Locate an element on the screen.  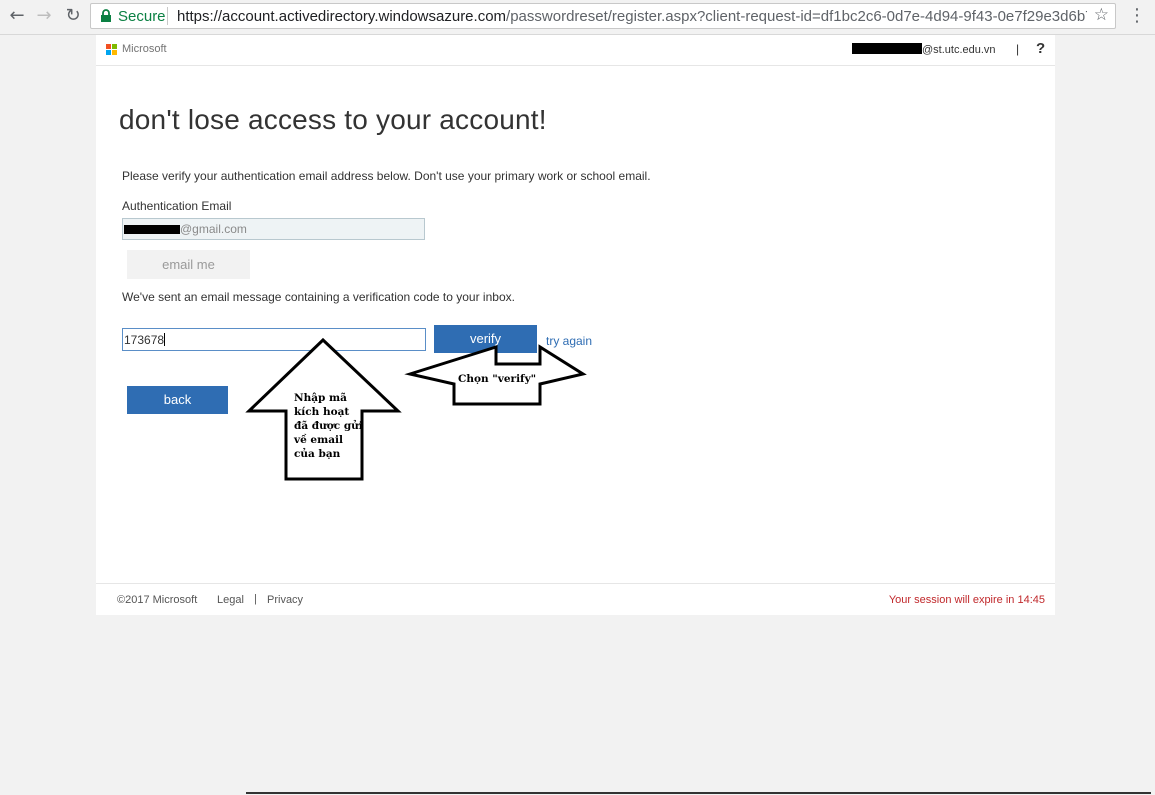
forward-arrow-icon: → is located at coordinates (44, 16).